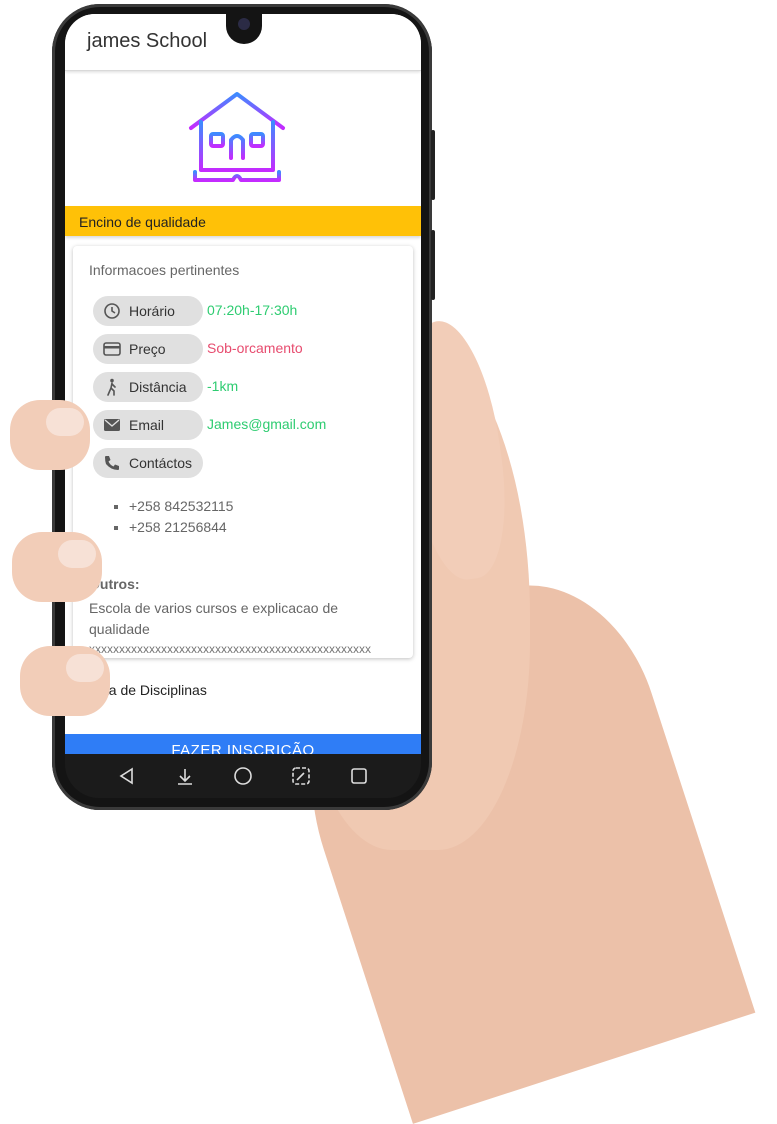 The height and width of the screenshot is (1124, 777). I want to click on edit-icon, so click(301, 776).